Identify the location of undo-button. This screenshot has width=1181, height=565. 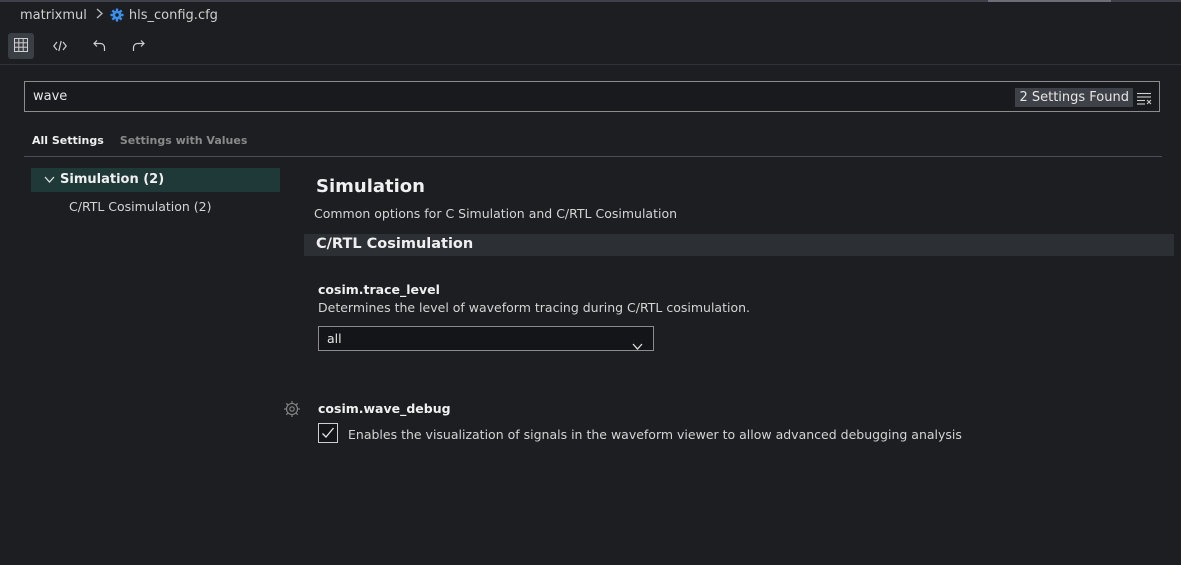
(99, 46).